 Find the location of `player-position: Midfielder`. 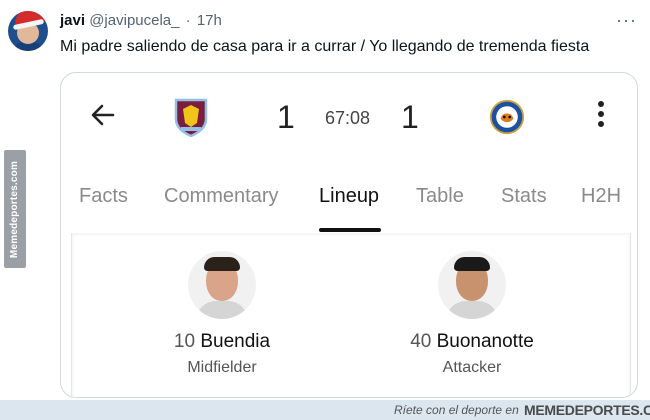

player-position: Midfielder is located at coordinates (222, 367).